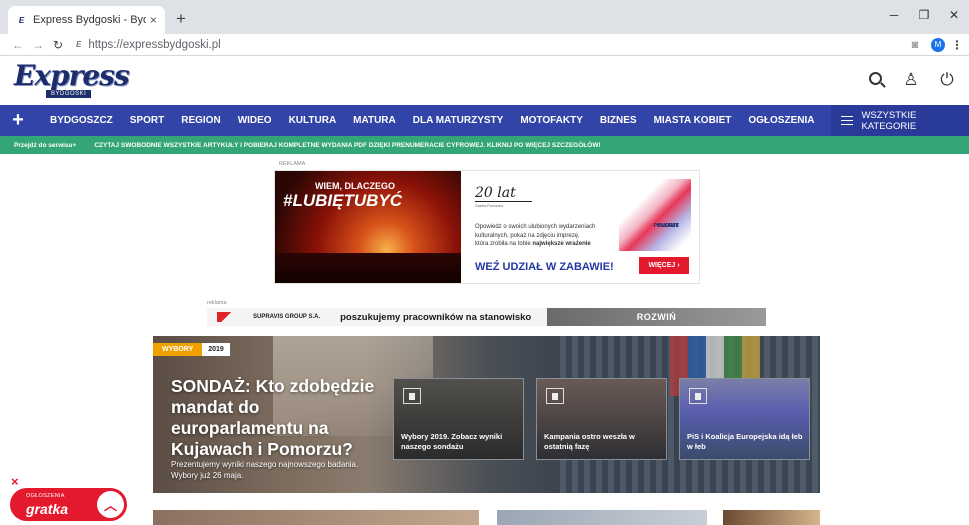 This screenshot has width=969, height=525. Describe the element at coordinates (110, 504) in the screenshot. I see `chevron-up-icon: ︿` at that location.